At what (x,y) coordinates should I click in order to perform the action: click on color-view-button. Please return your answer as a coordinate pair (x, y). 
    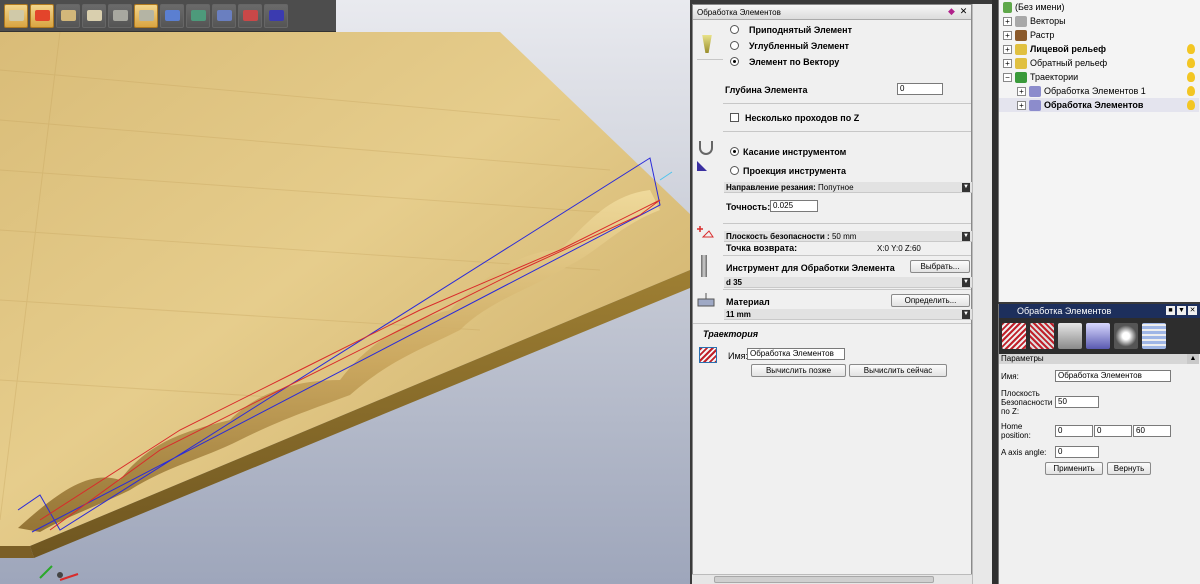
    Looking at the image, I should click on (250, 15).